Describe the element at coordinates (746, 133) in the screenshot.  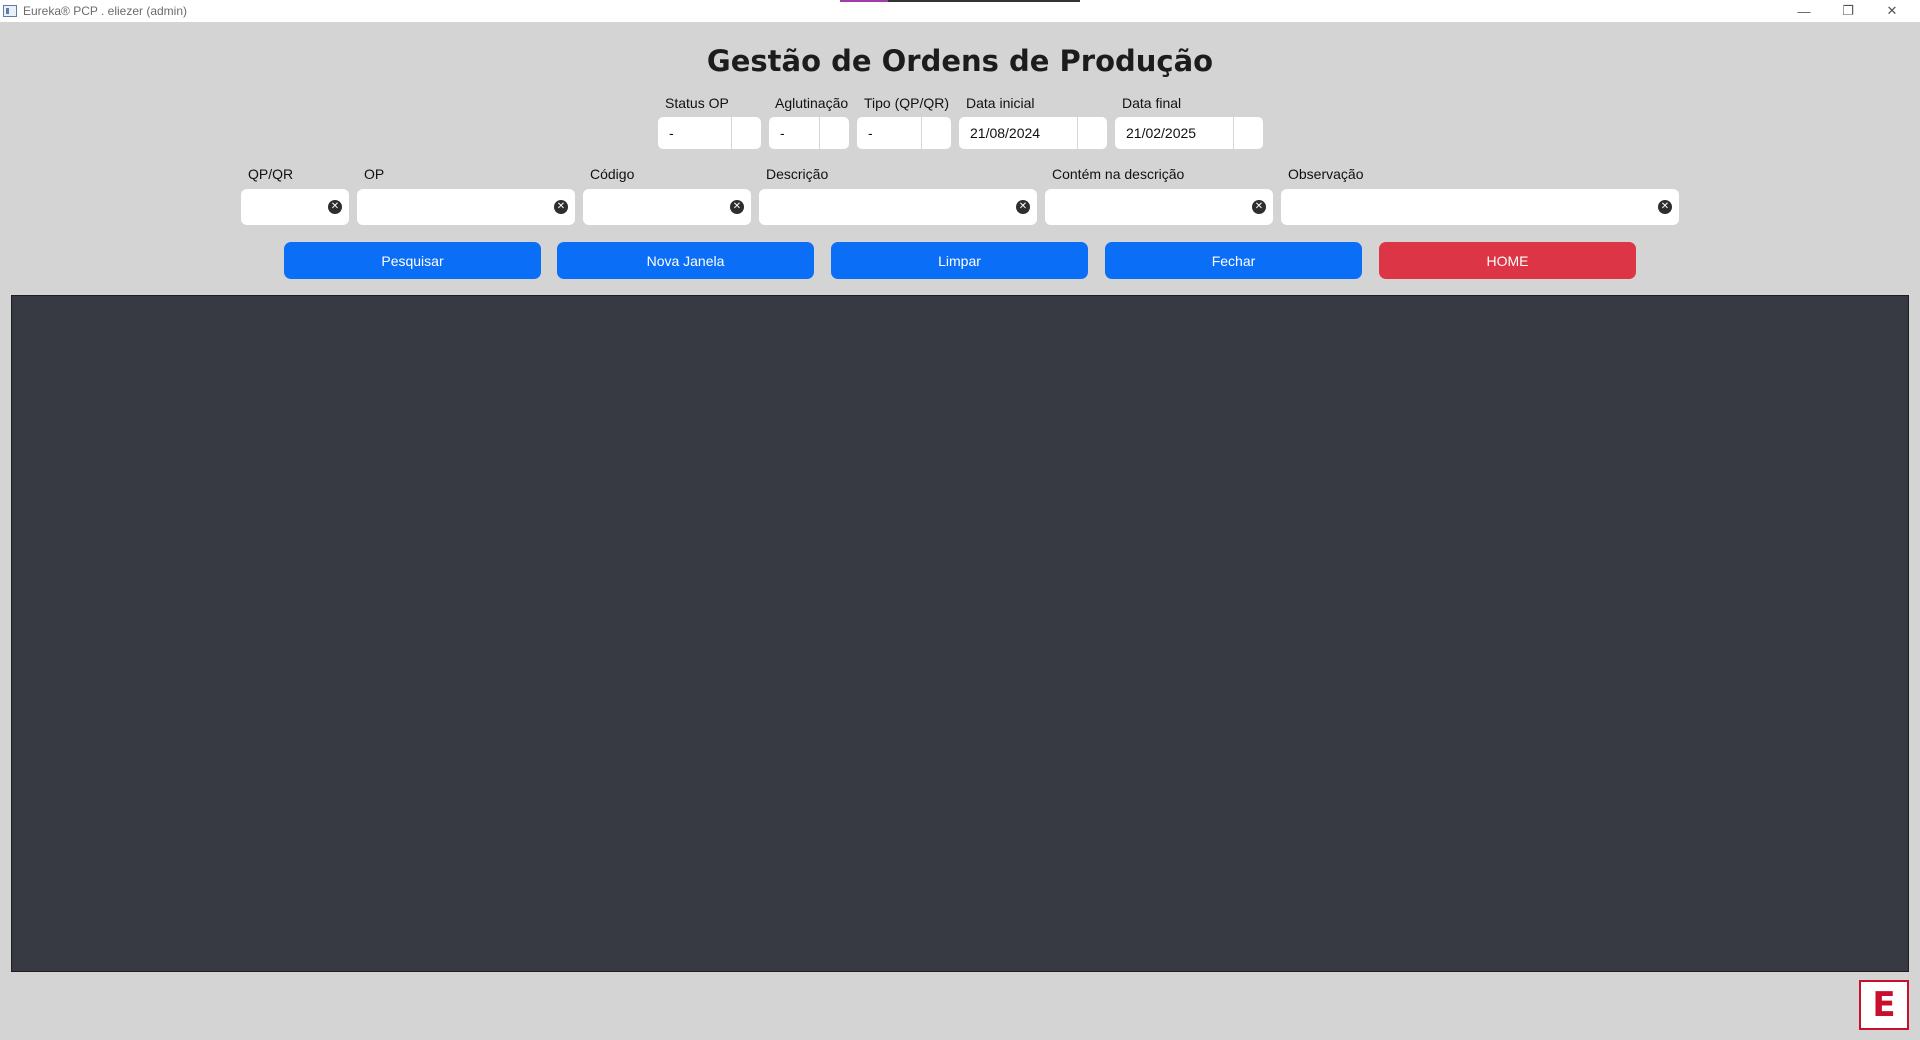
I see `status-op-dropdown-button` at that location.